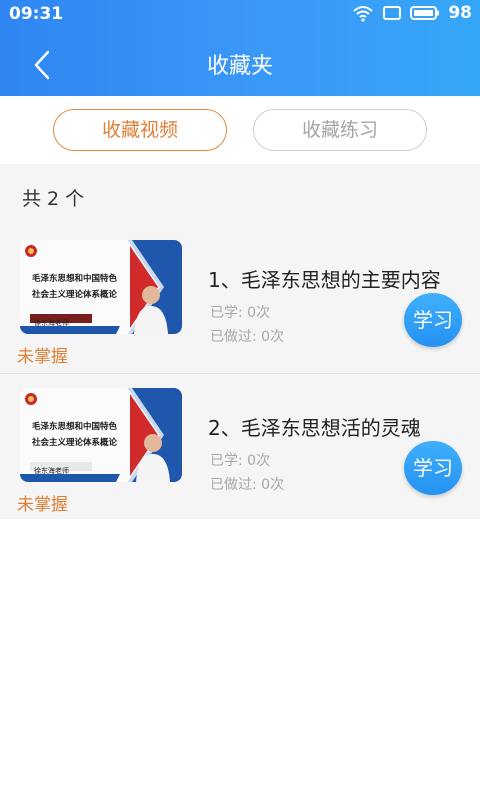 This screenshot has height=800, width=480. What do you see at coordinates (340, 130) in the screenshot?
I see `tab-favorite-exercises: 收藏练习` at bounding box center [340, 130].